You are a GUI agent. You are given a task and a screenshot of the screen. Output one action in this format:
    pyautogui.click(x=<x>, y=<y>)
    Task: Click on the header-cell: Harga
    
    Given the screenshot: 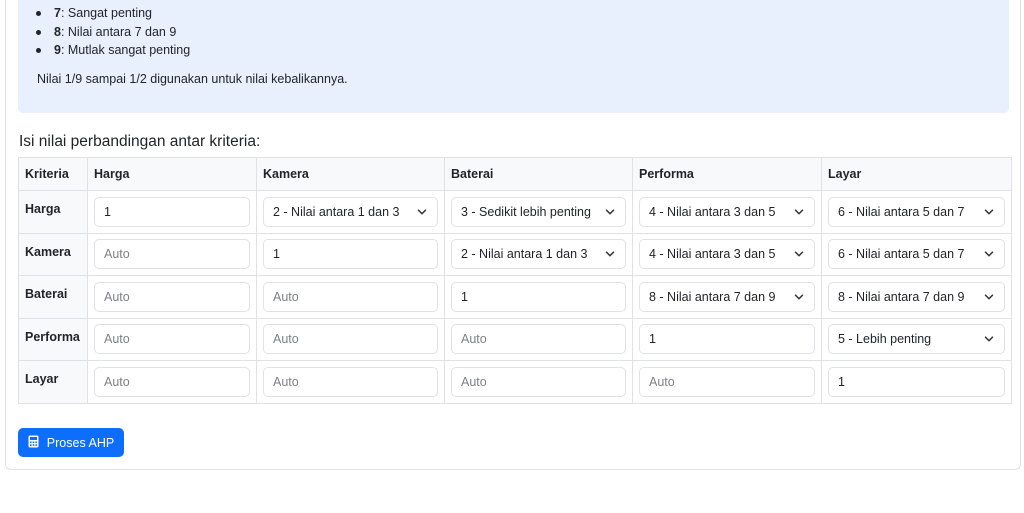 What is the action you would take?
    pyautogui.click(x=172, y=174)
    